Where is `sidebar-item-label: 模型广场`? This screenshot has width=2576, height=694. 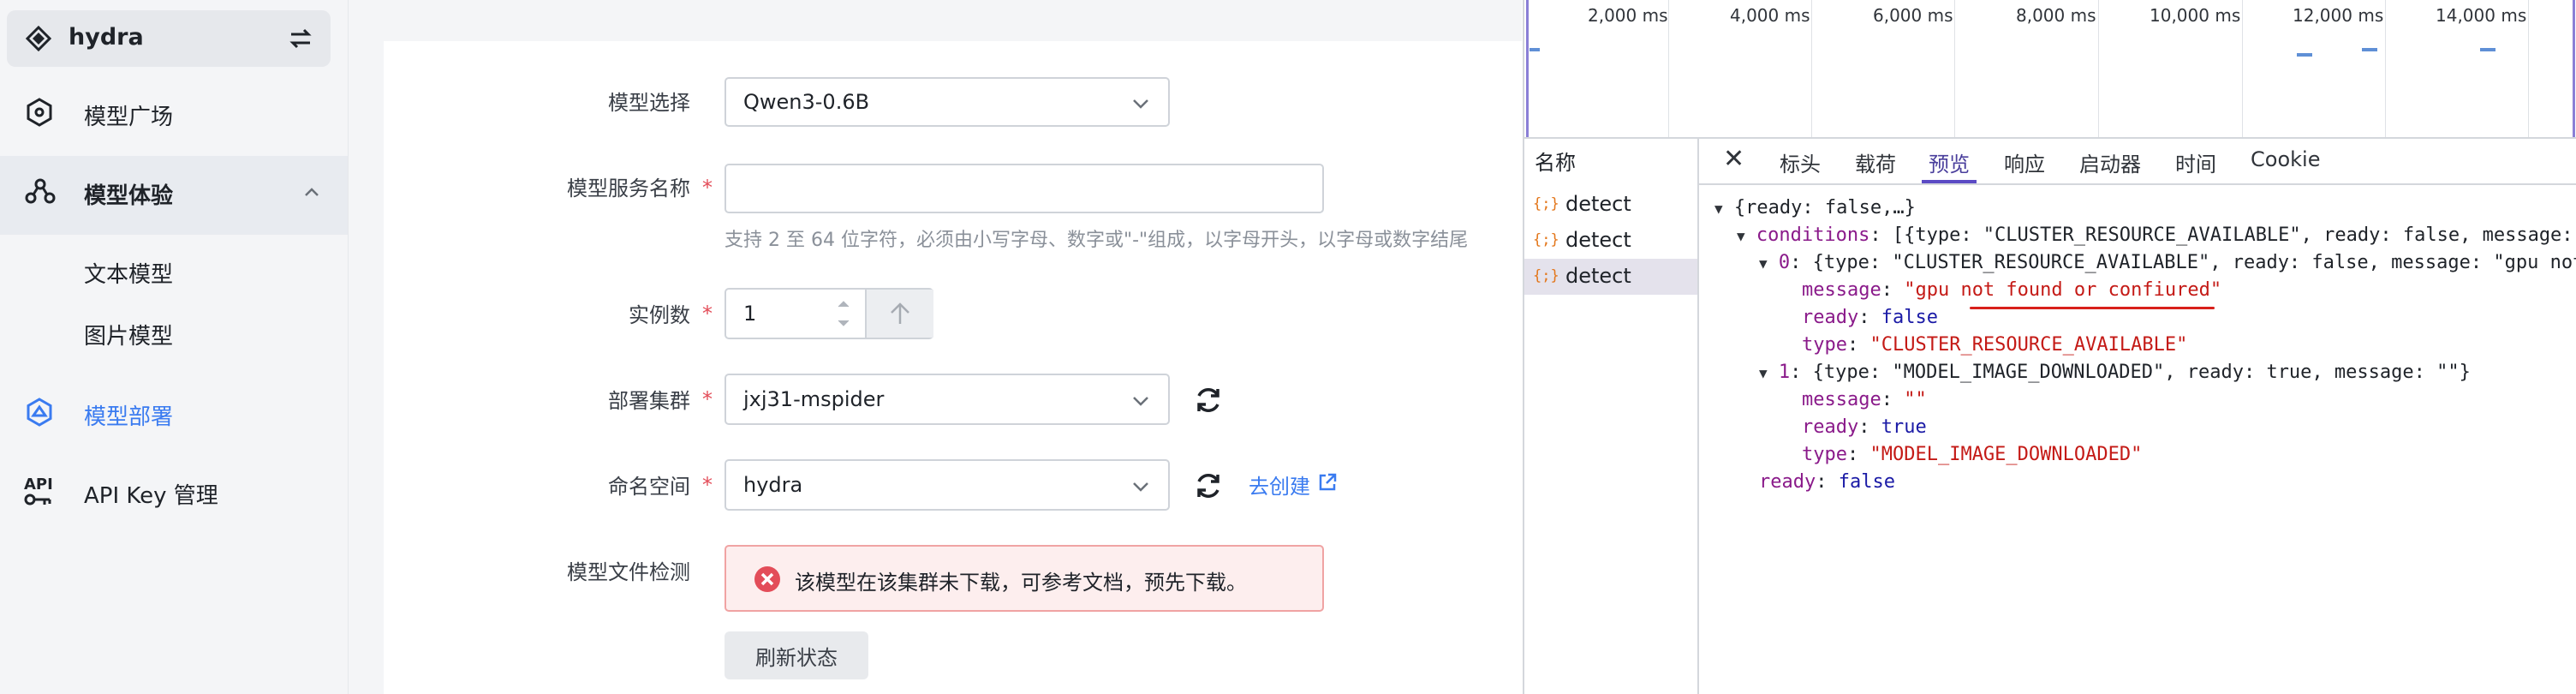 sidebar-item-label: 模型广场 is located at coordinates (129, 117).